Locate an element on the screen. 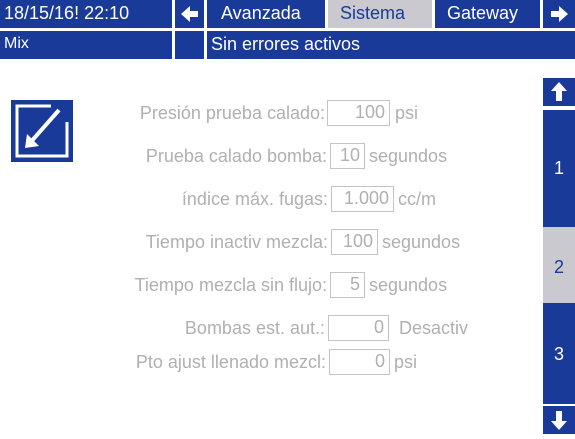 This screenshot has height=439, width=575. mode-indicator is located at coordinates (189, 45).